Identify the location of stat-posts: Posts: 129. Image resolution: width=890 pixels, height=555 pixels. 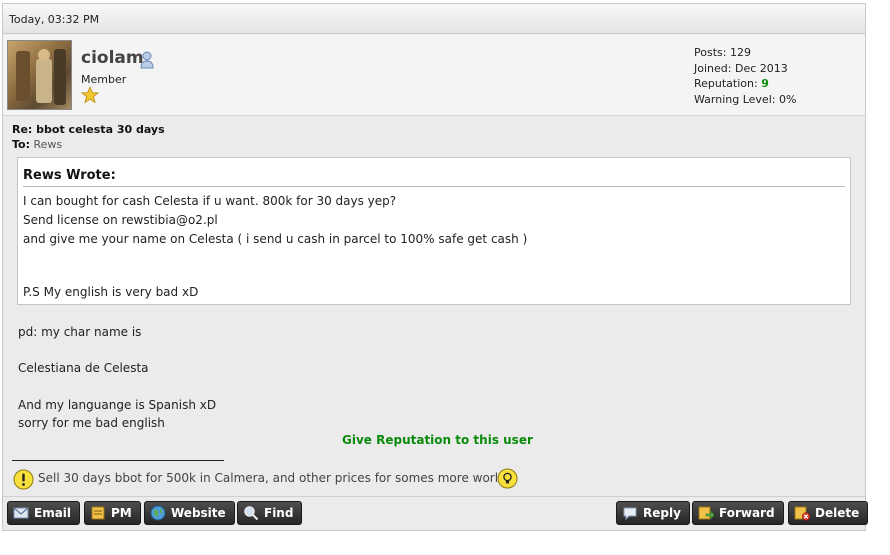
(722, 52).